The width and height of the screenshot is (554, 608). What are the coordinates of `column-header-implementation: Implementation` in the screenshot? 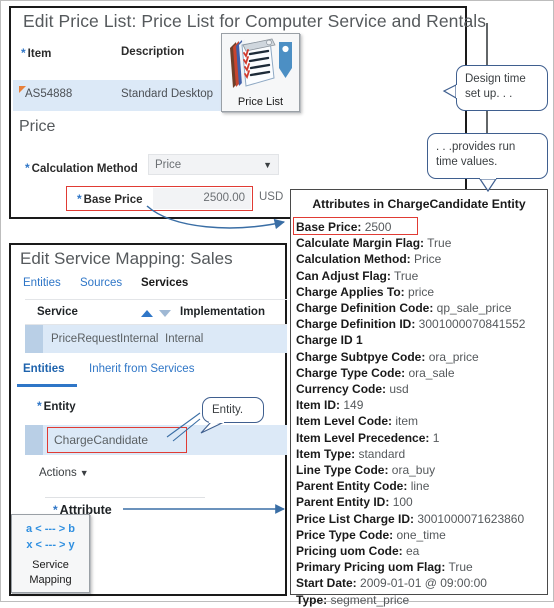 It's located at (222, 312).